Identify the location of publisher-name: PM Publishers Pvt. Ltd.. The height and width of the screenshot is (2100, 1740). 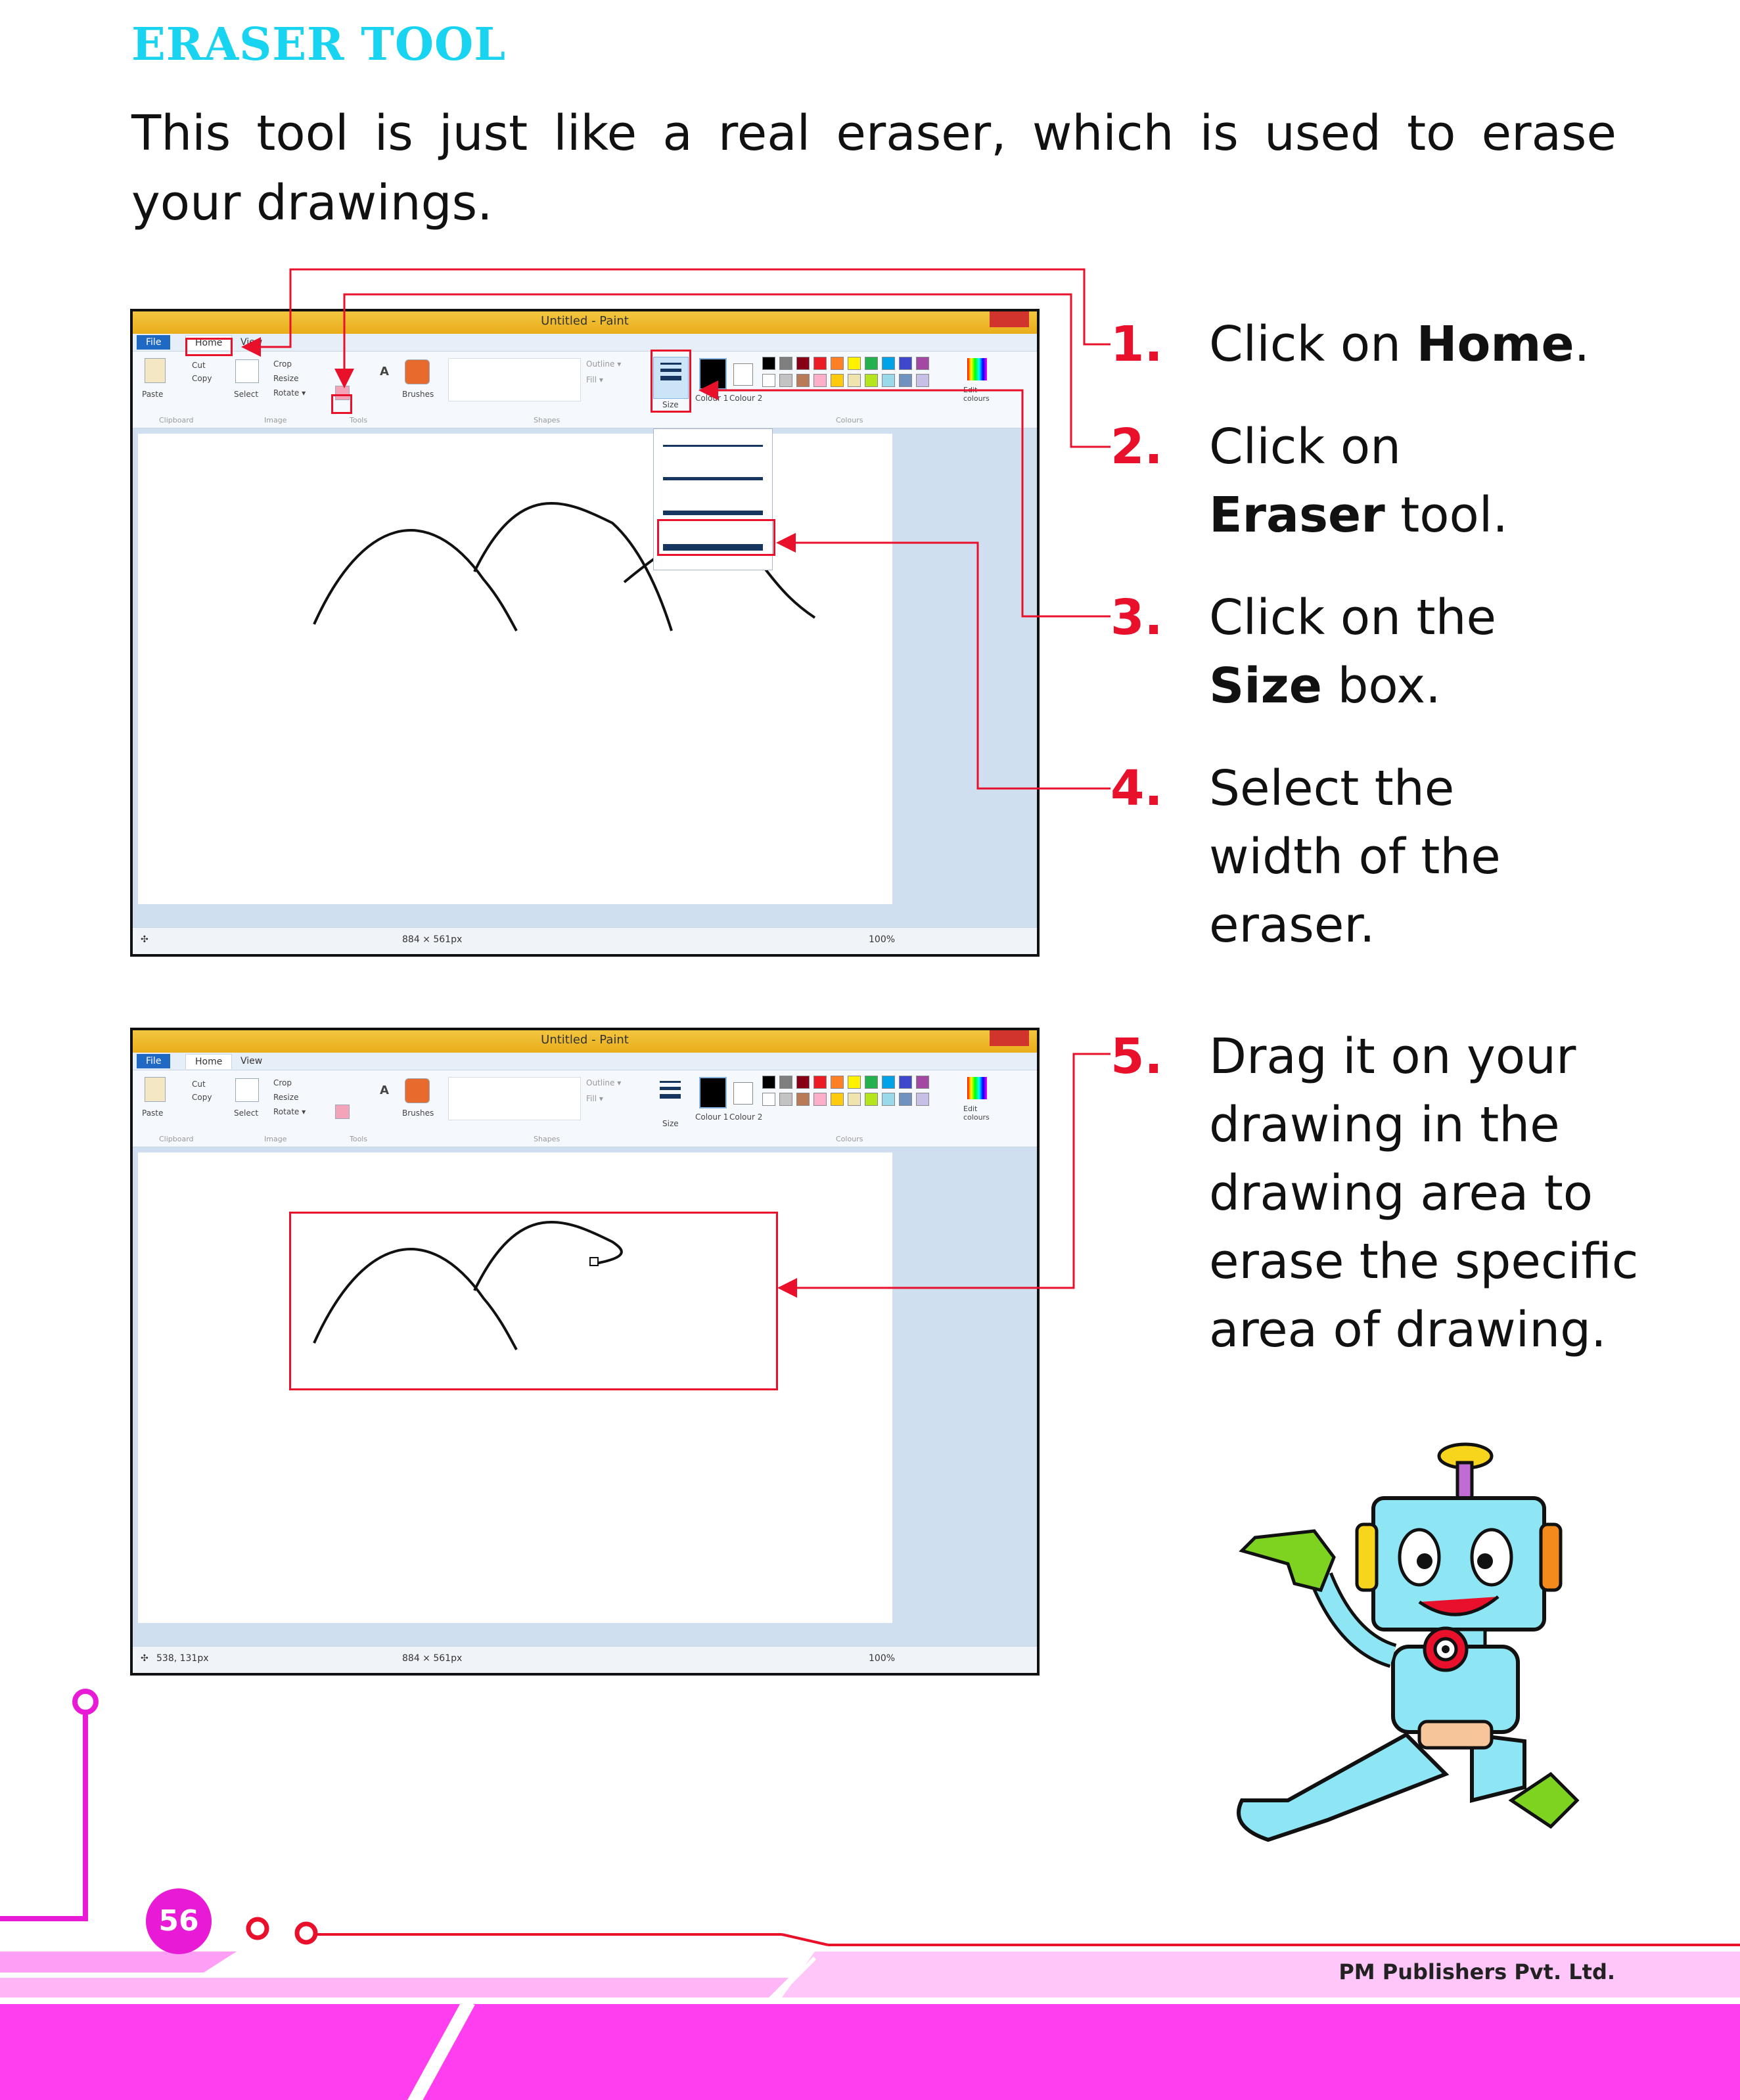
(1477, 1971).